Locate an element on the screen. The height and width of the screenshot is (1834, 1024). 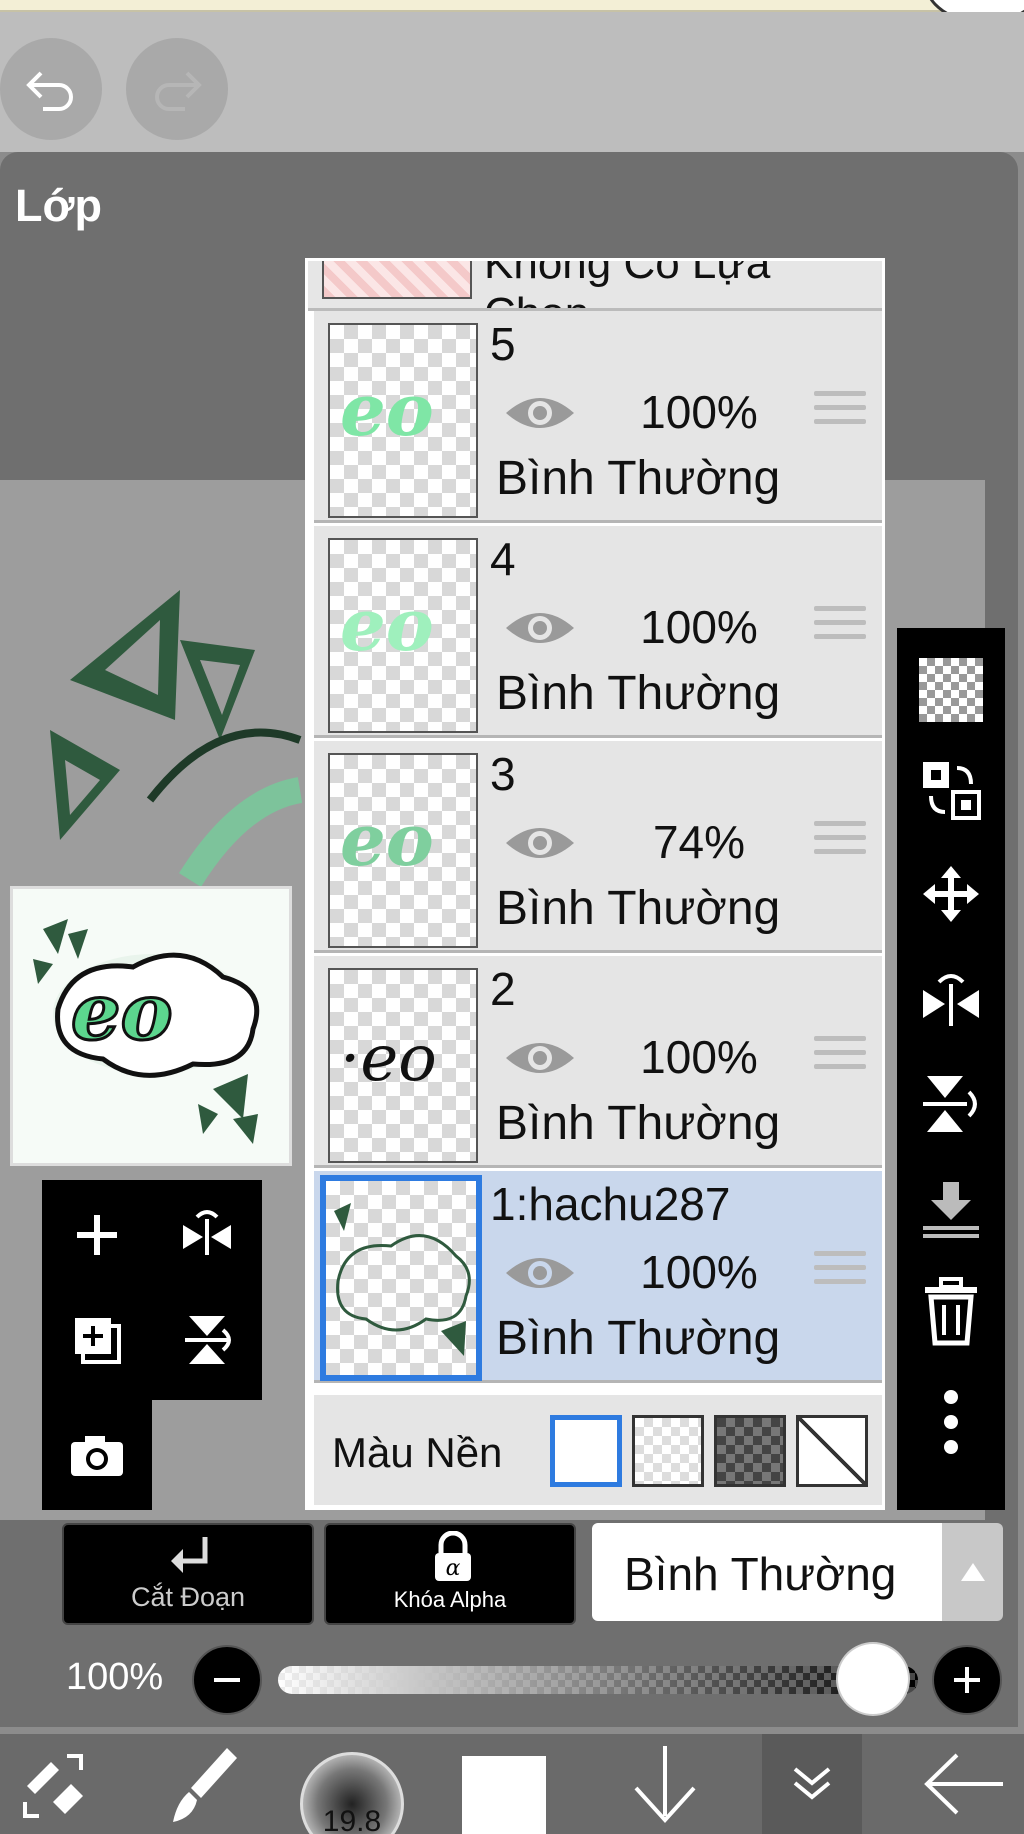
layer-thumbnail is located at coordinates (401, 1278).